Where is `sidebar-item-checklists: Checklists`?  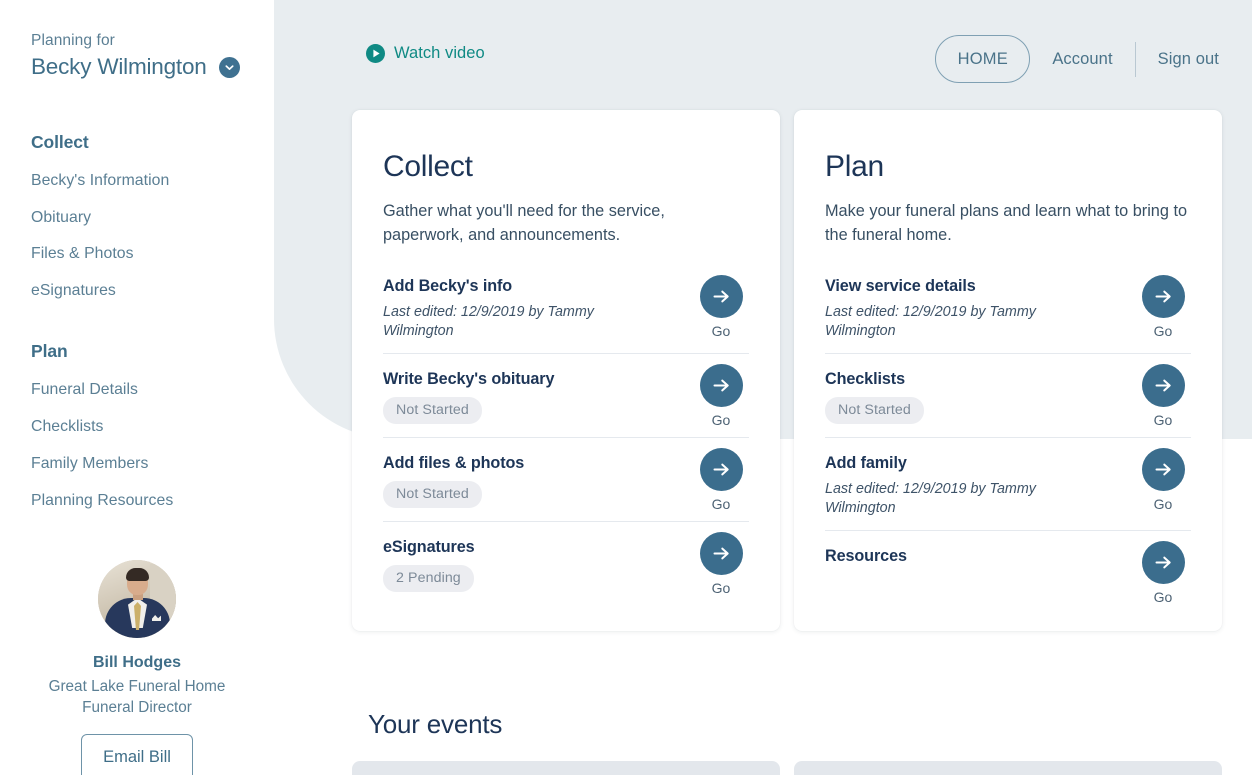 sidebar-item-checklists: Checklists is located at coordinates (67, 427).